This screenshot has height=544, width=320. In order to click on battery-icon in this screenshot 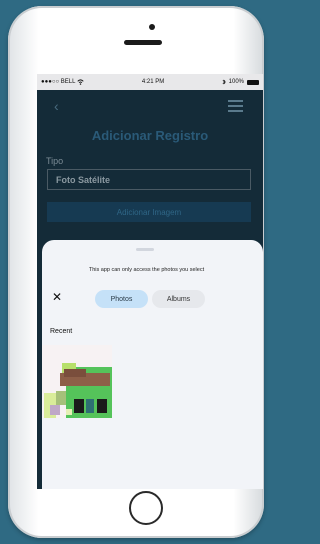, I will do `click(253, 82)`.